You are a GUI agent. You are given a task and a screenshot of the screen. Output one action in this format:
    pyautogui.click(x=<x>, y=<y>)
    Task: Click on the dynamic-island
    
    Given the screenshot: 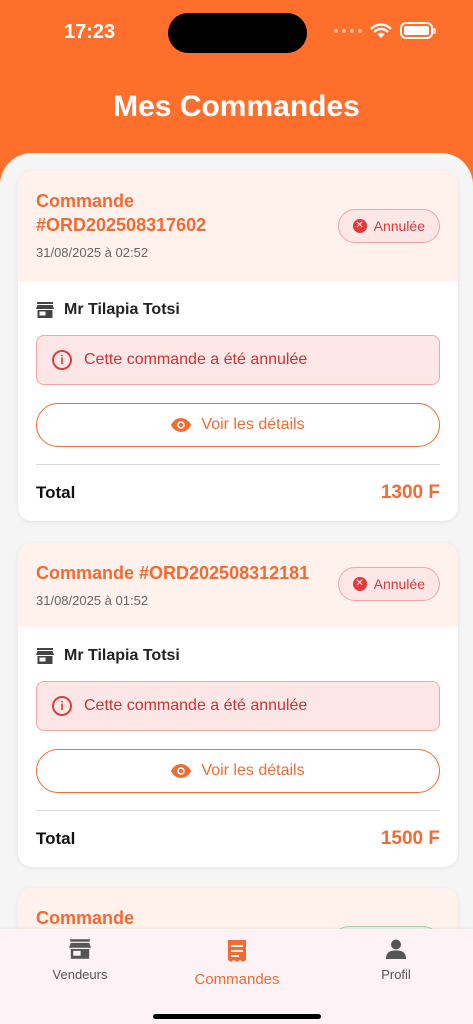 What is the action you would take?
    pyautogui.click(x=237, y=33)
    